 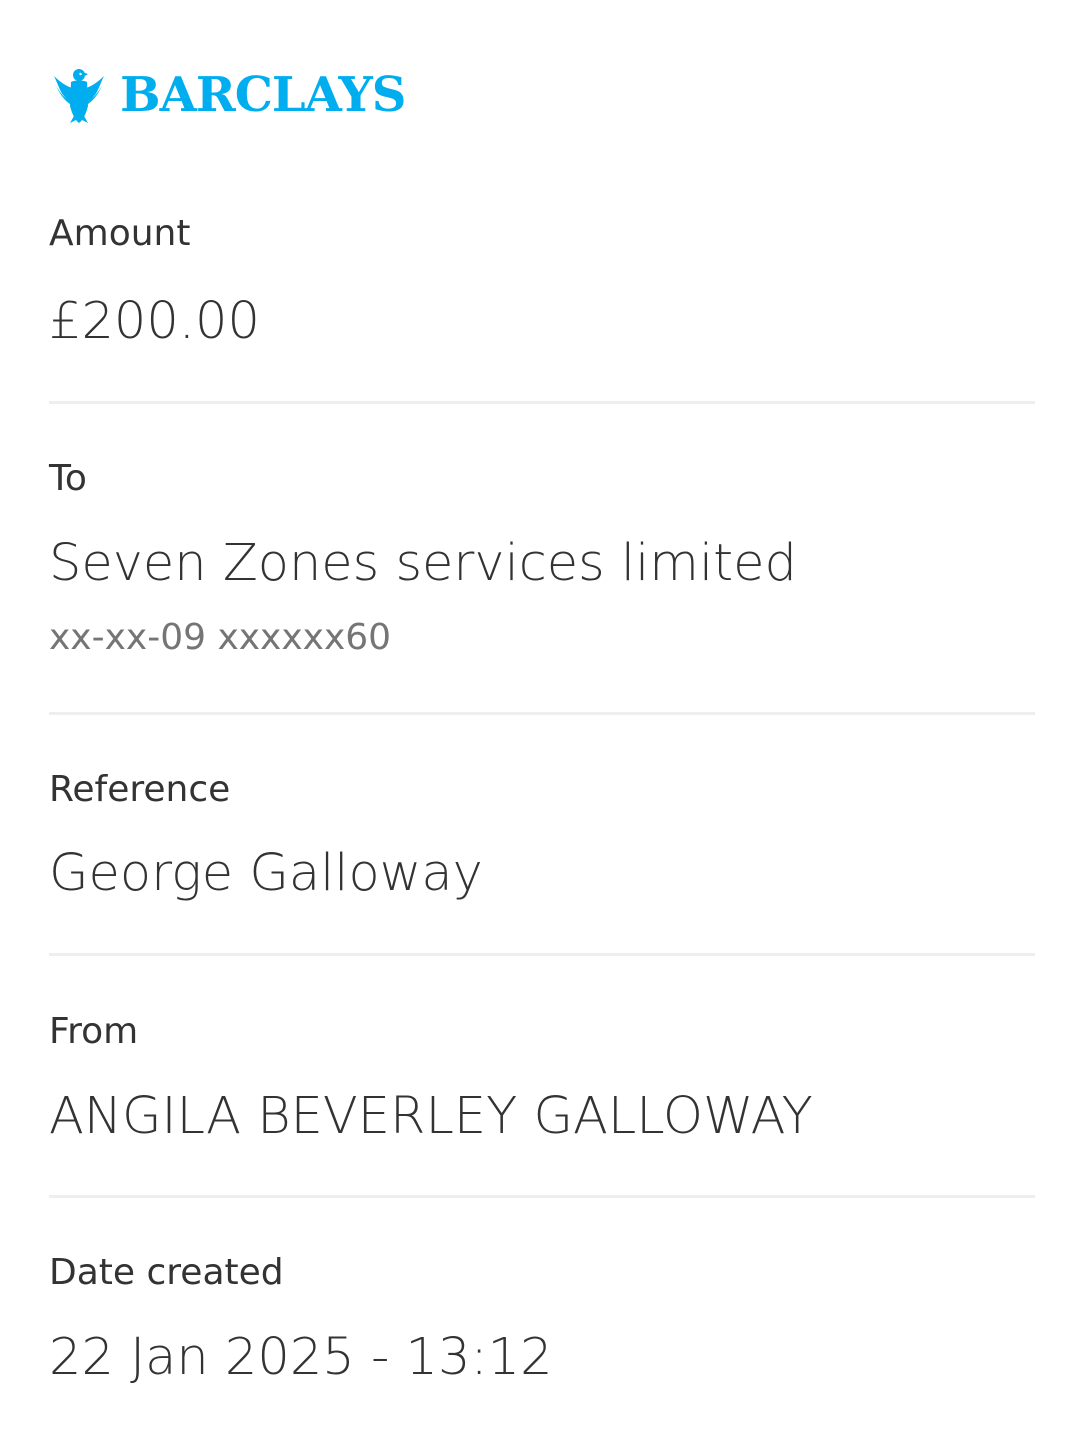 I want to click on to-value-row: Seven Zones services limited, so click(x=542, y=563).